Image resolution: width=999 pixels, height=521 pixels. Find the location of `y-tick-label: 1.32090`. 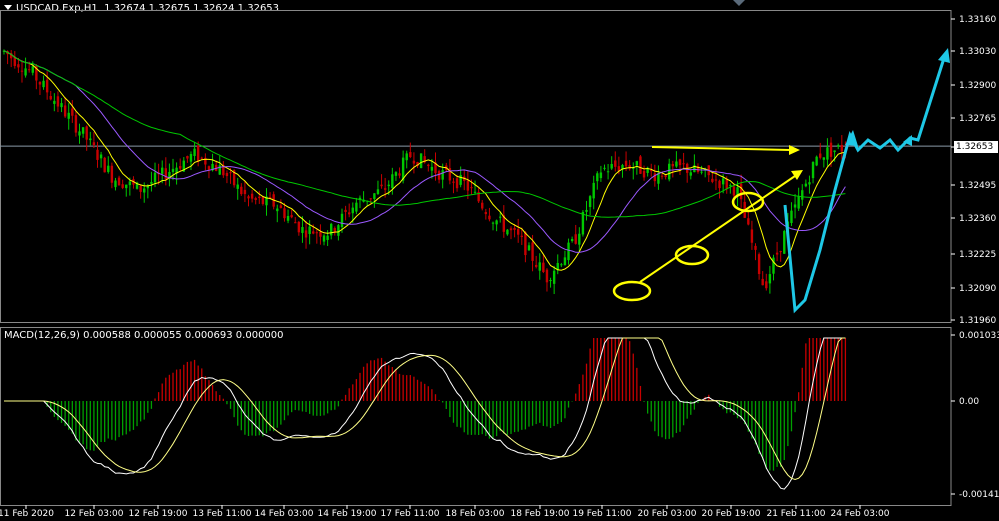

y-tick-label: 1.32090 is located at coordinates (977, 289).